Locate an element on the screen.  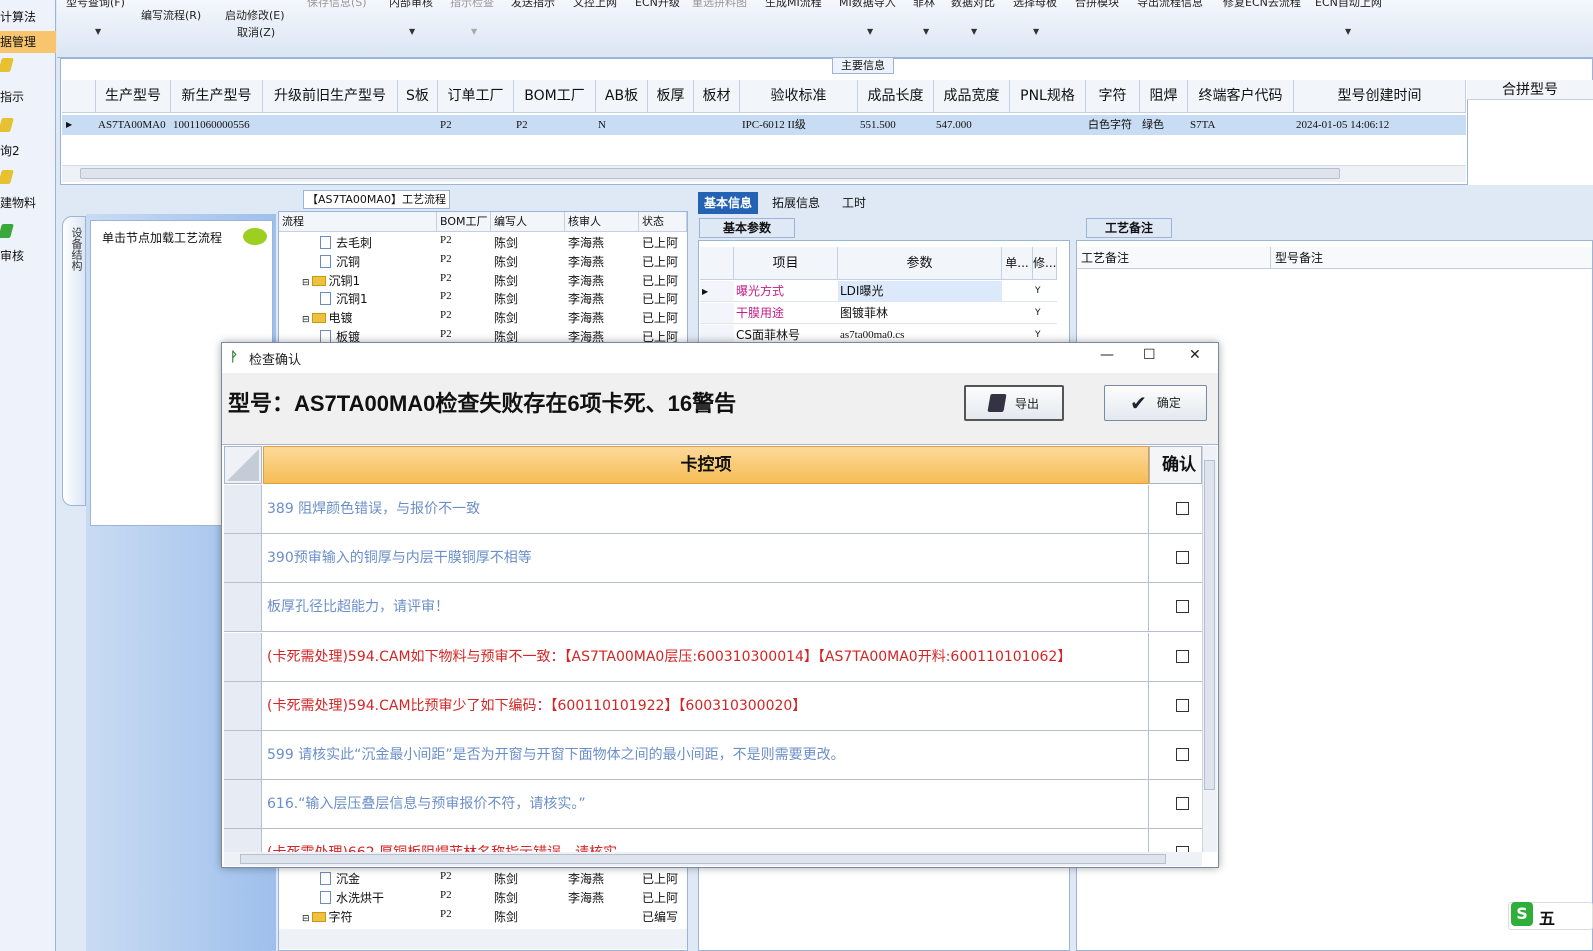
tree-col-header: 状态 is located at coordinates (663, 222).